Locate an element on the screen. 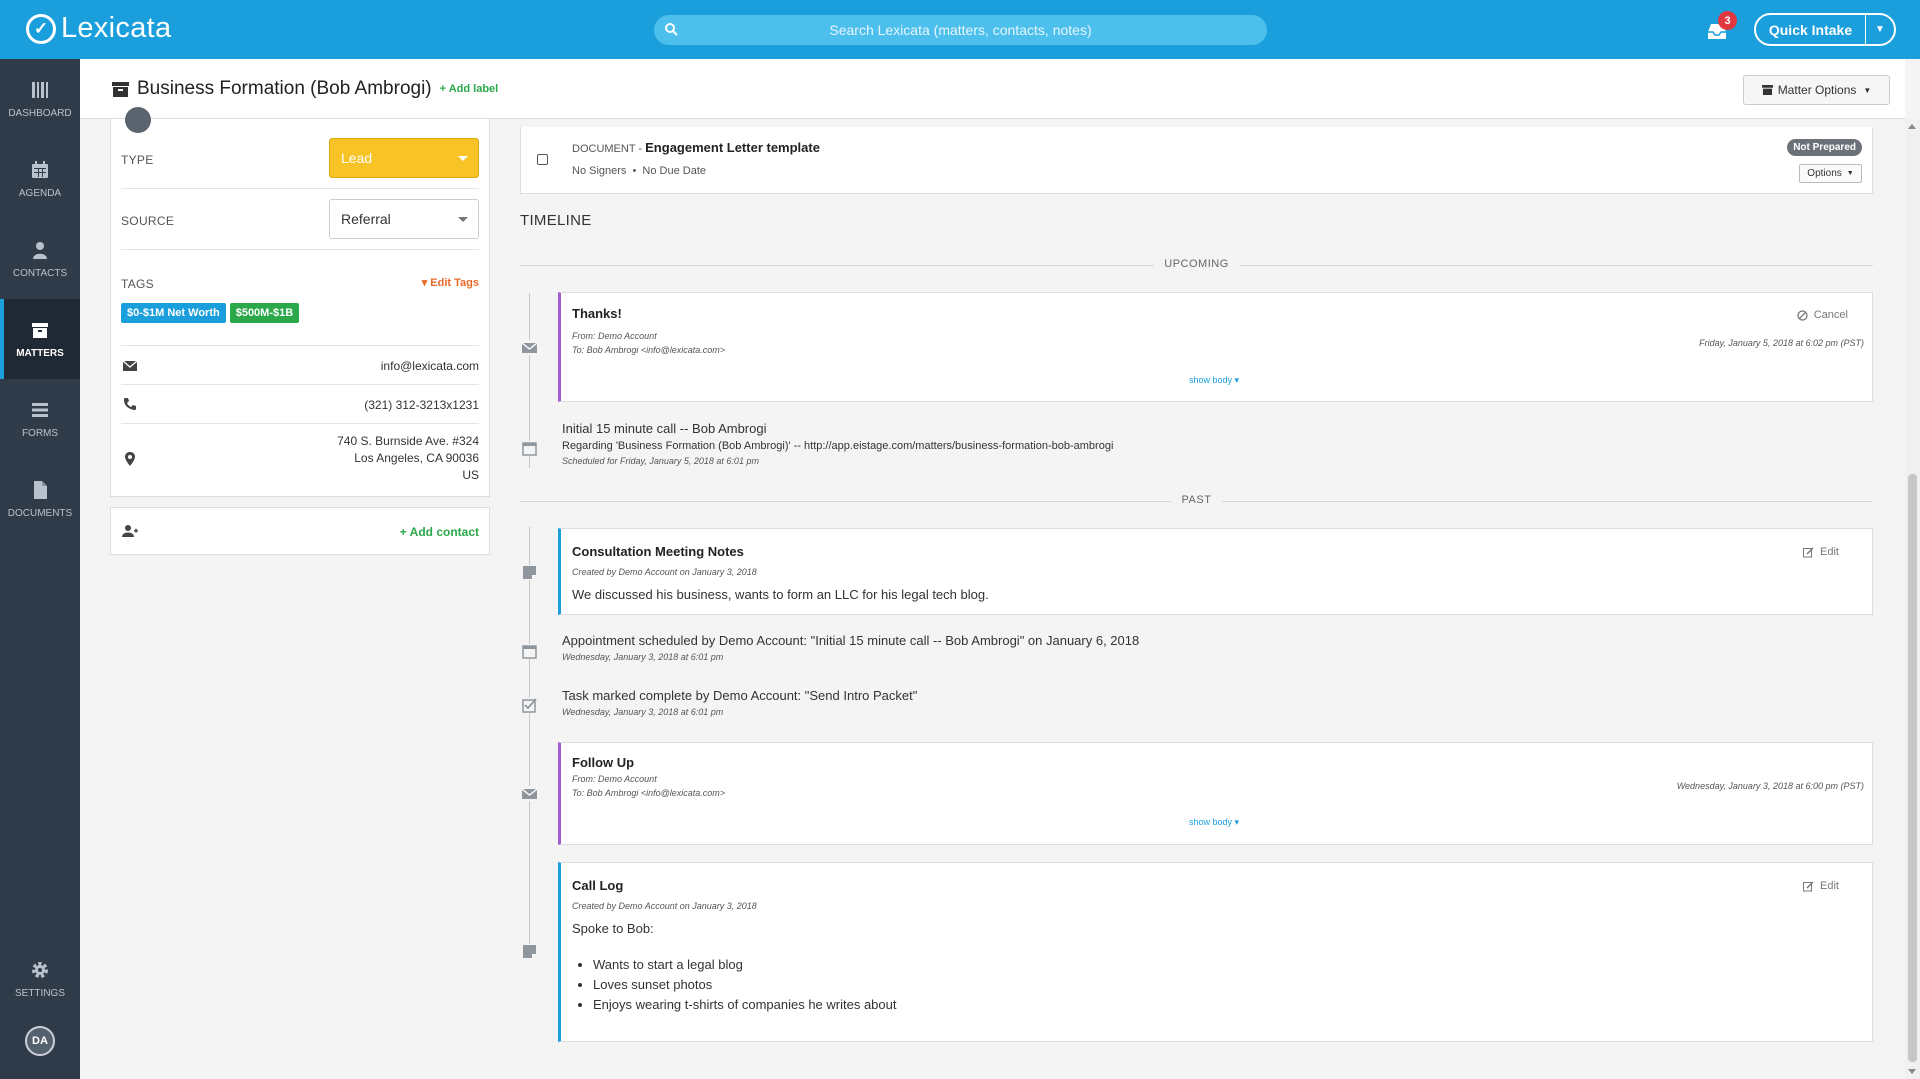 The height and width of the screenshot is (1079, 1920). type-select: Lead is located at coordinates (404, 158).